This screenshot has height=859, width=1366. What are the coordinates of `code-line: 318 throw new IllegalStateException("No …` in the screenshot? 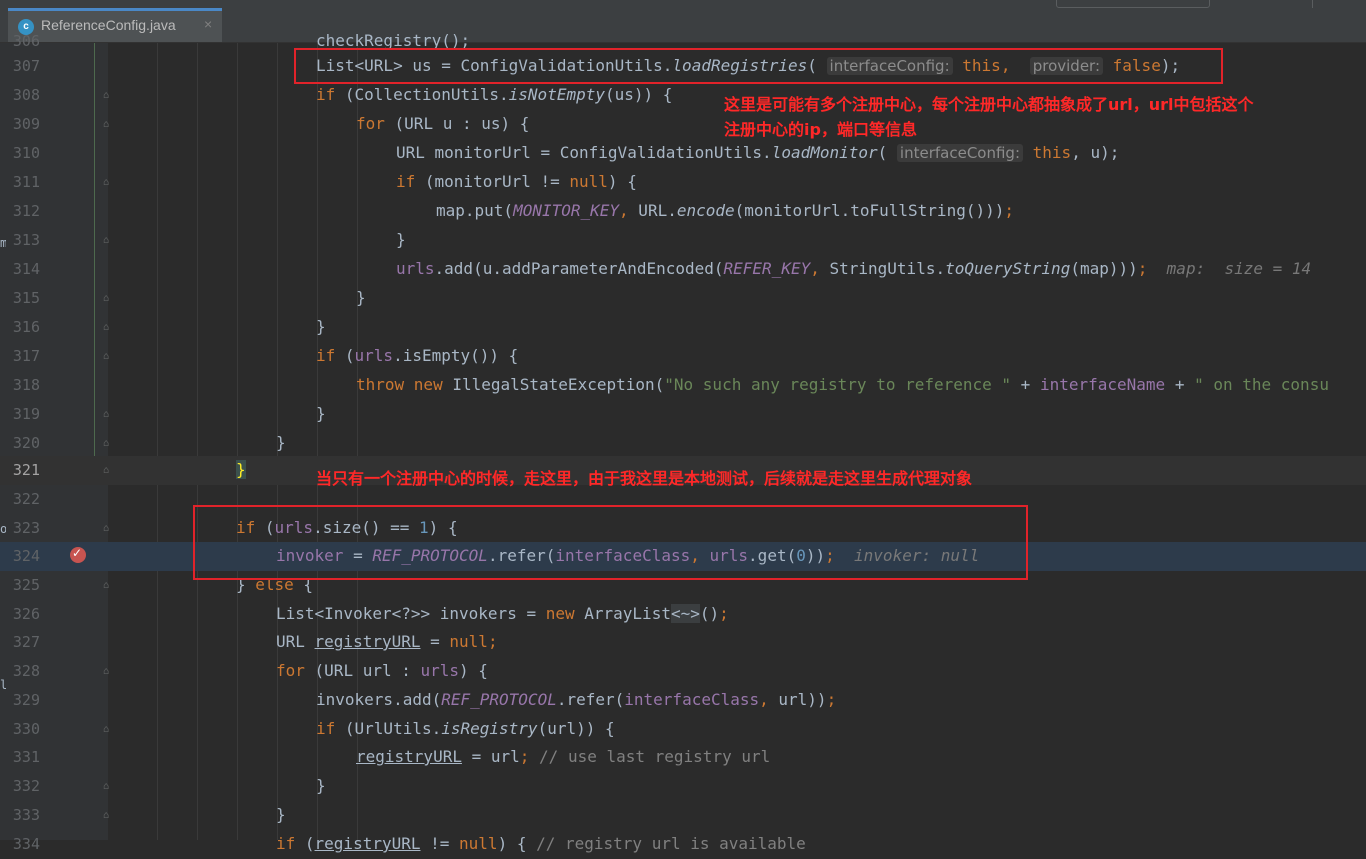 It's located at (683, 385).